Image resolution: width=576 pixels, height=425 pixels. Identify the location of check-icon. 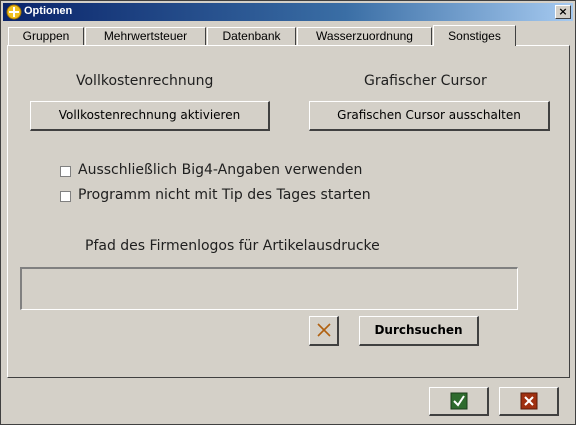
(458, 401).